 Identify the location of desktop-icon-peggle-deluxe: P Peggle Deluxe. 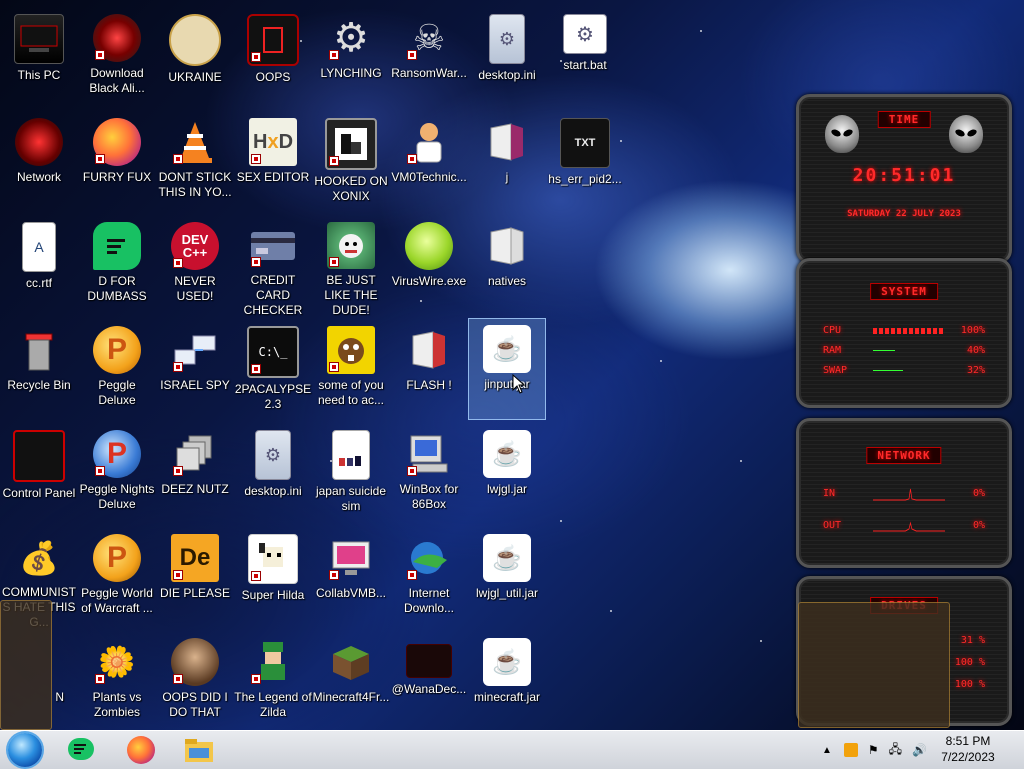
(117, 371).